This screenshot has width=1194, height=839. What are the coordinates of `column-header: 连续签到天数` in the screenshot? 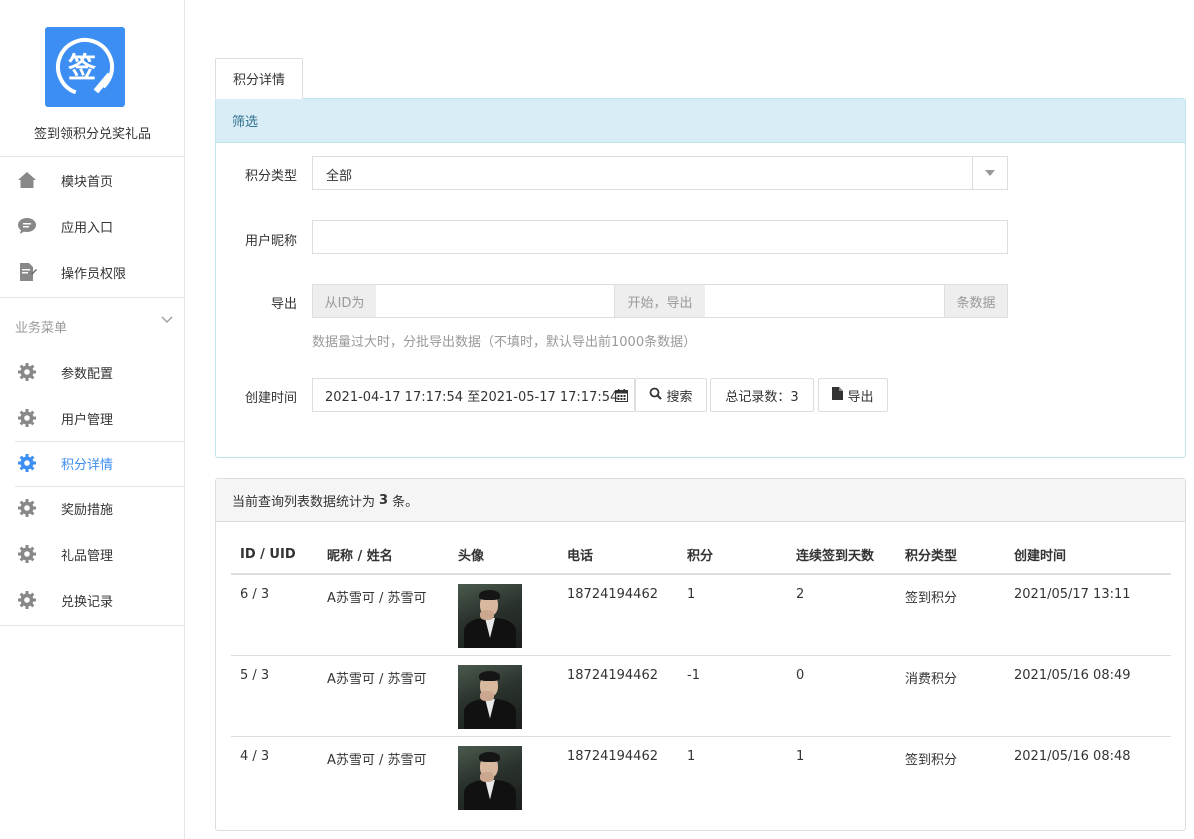 It's located at (841, 555).